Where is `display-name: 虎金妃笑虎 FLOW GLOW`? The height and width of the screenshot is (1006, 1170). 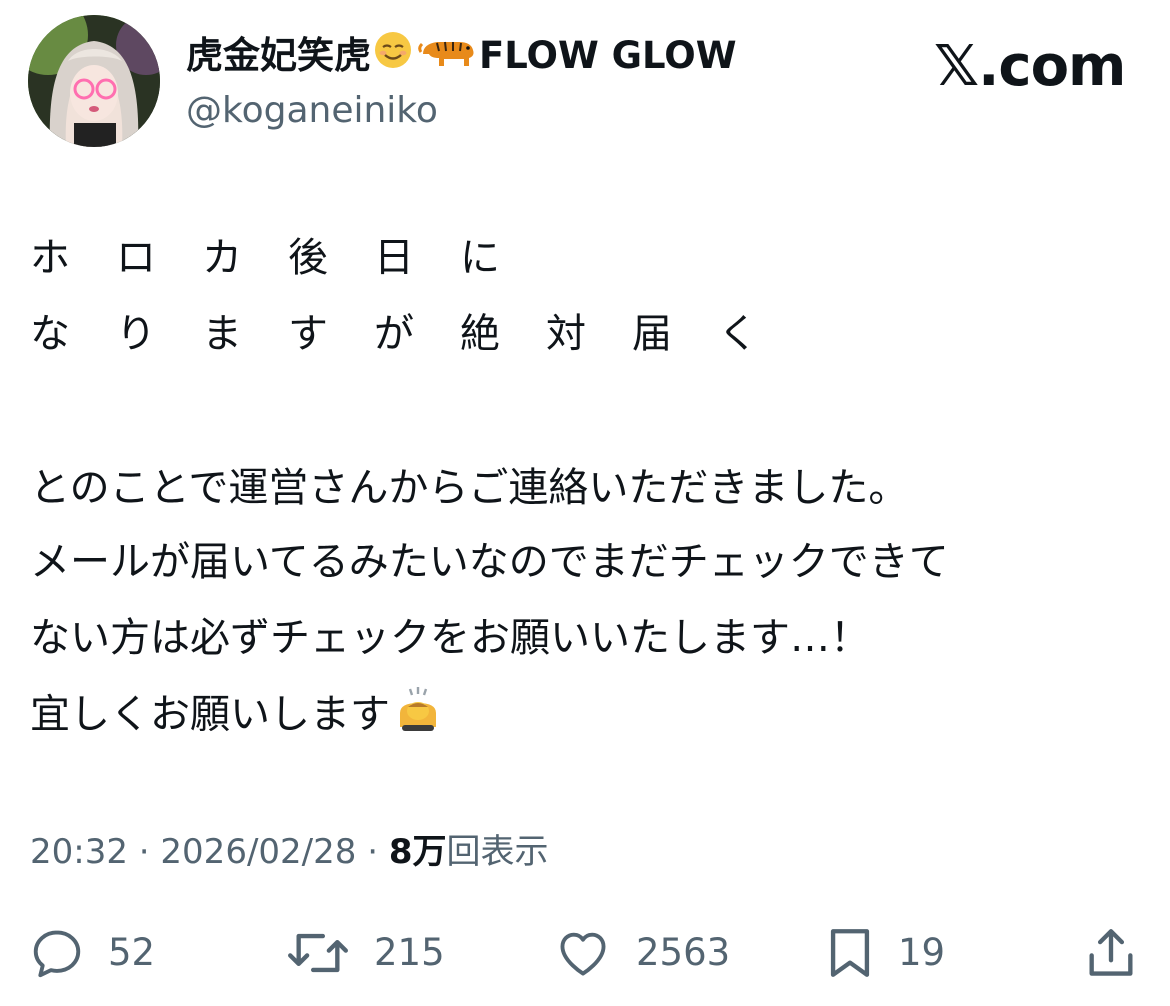 display-name: 虎金妃笑虎 FLOW GLOW is located at coordinates (461, 57).